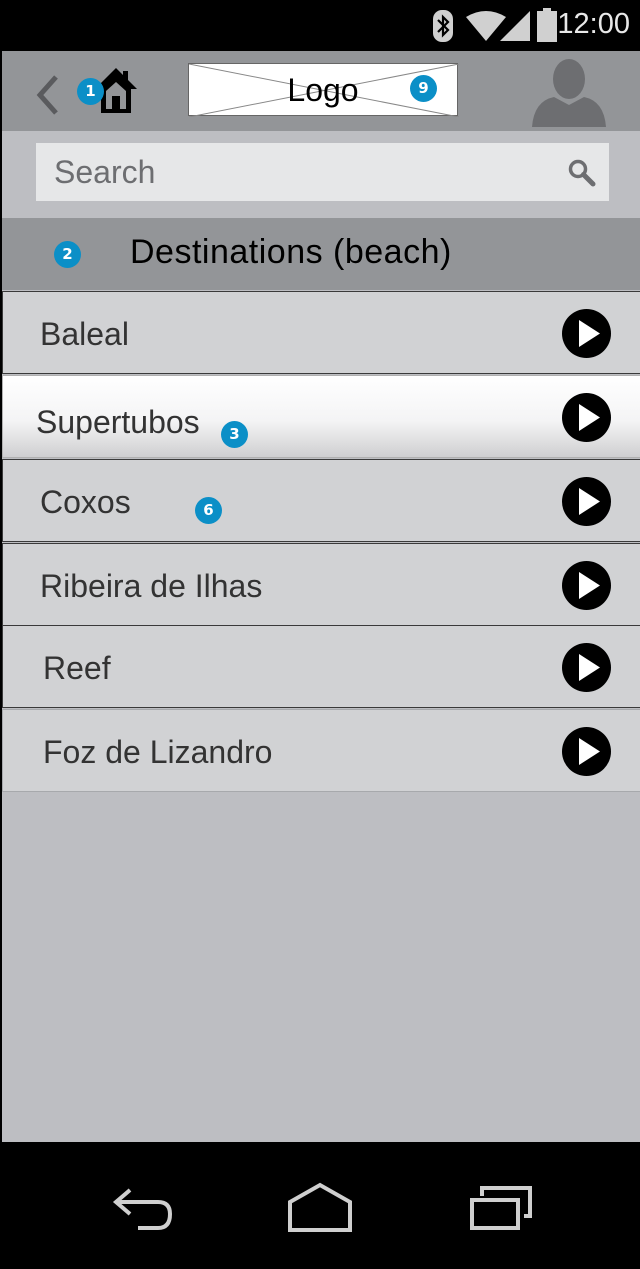 The image size is (640, 1269). Describe the element at coordinates (515, 26) in the screenshot. I see `signal-icon` at that location.